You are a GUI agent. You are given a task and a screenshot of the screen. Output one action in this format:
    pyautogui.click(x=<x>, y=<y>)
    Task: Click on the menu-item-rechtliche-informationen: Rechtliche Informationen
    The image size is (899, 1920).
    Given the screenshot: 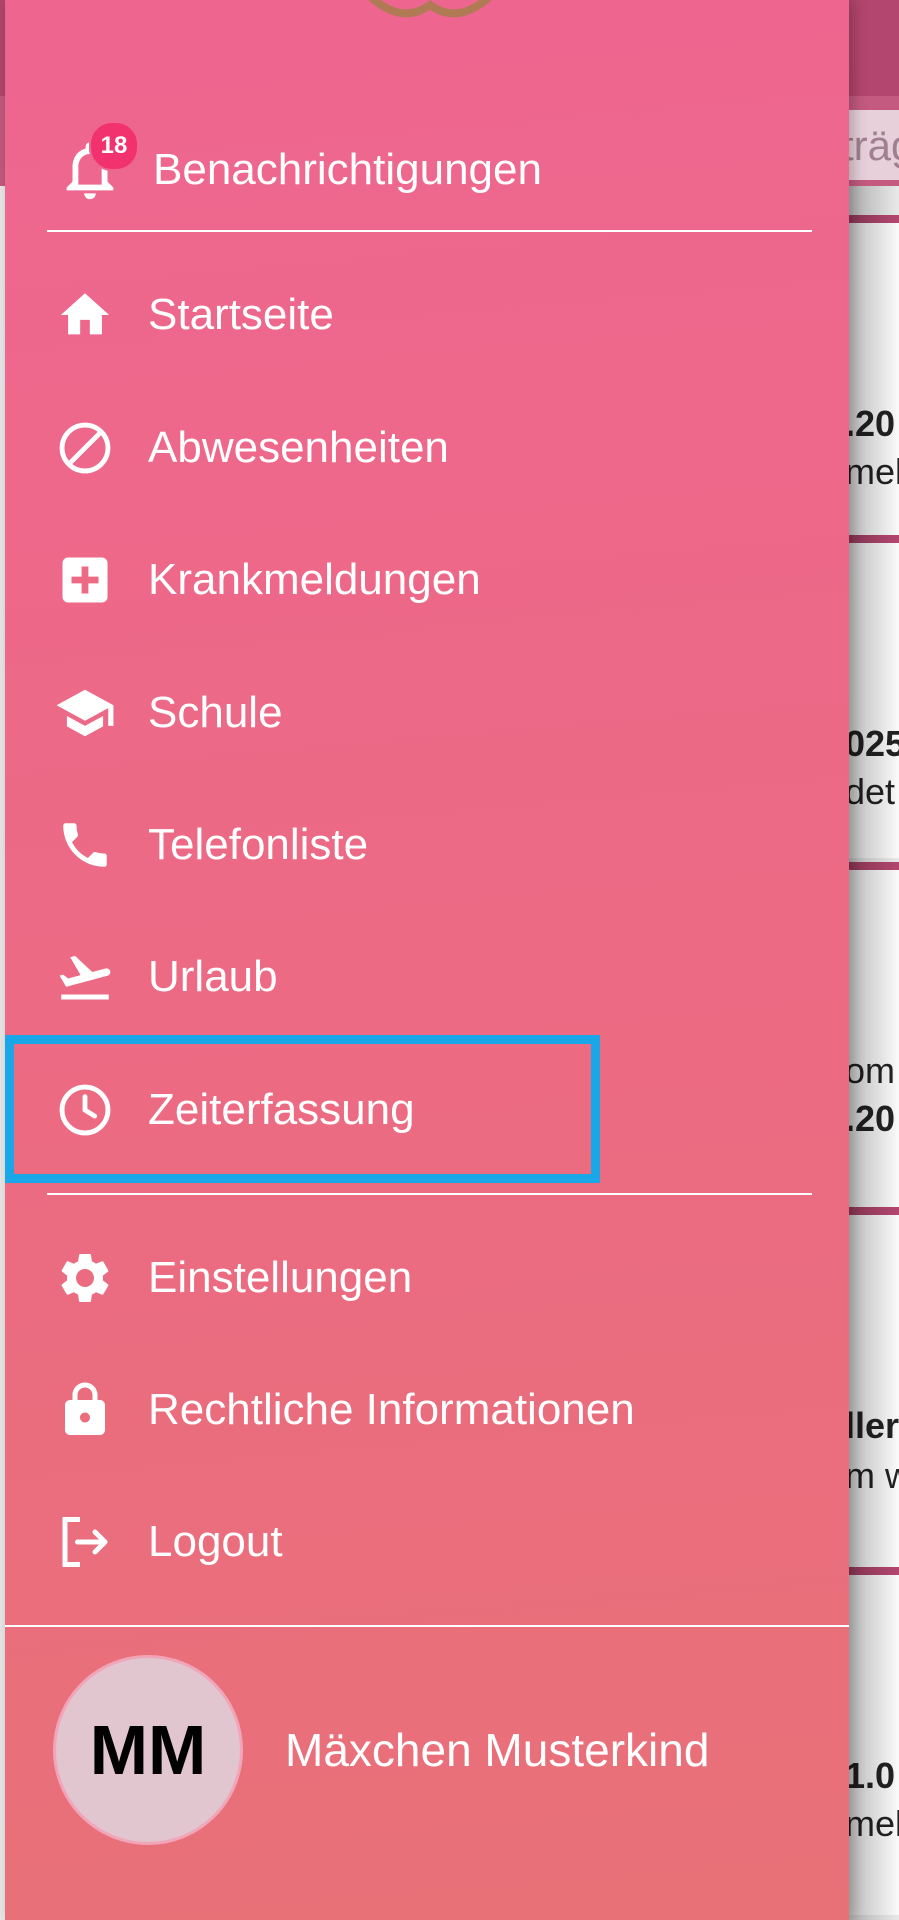 What is the action you would take?
    pyautogui.click(x=430, y=1410)
    